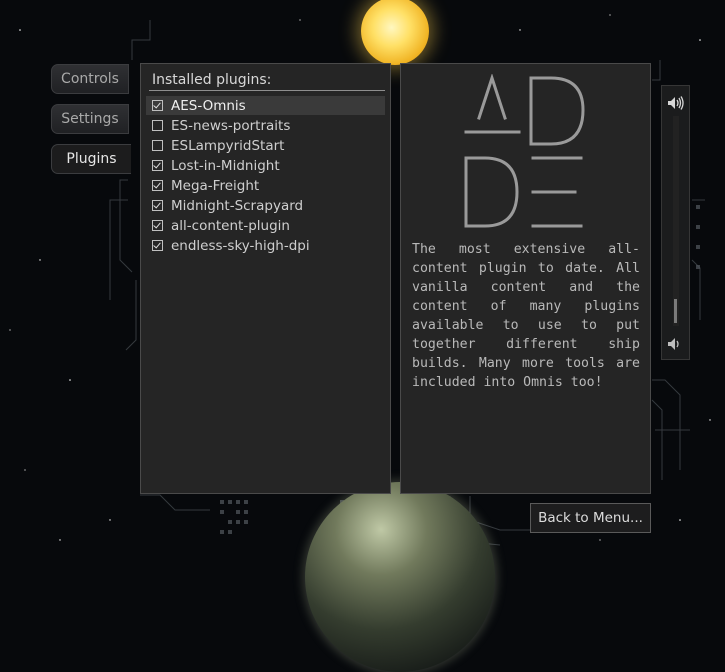  Describe the element at coordinates (208, 105) in the screenshot. I see `plugin-name: AES-Omnis` at that location.